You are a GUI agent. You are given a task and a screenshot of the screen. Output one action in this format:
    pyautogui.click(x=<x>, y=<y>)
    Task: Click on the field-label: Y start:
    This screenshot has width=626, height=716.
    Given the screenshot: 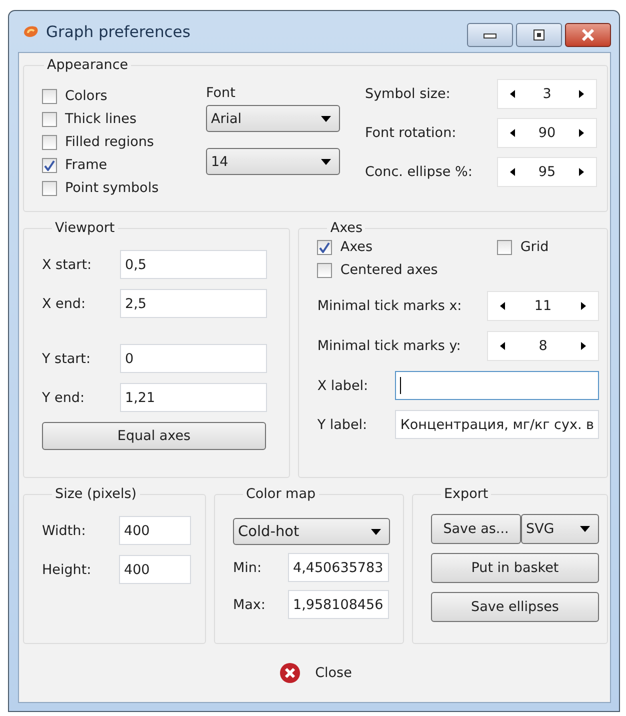 What is the action you would take?
    pyautogui.click(x=67, y=358)
    